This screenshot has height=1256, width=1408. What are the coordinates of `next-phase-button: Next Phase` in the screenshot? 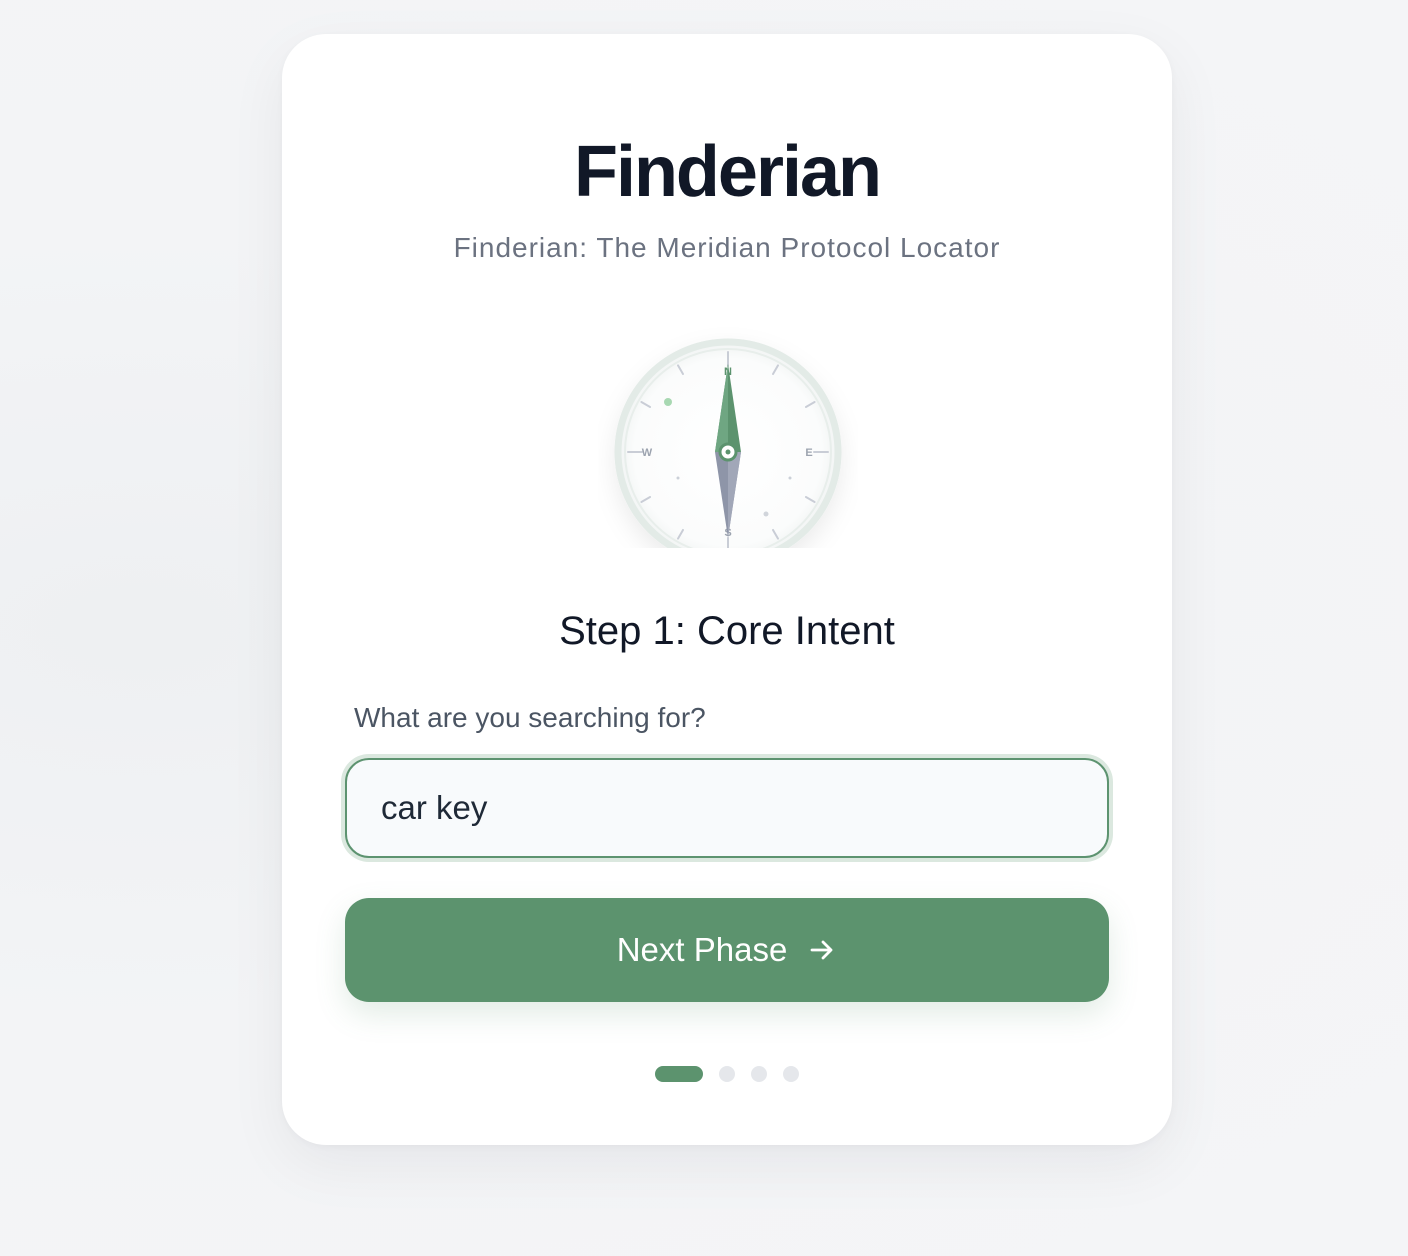 It's located at (727, 950).